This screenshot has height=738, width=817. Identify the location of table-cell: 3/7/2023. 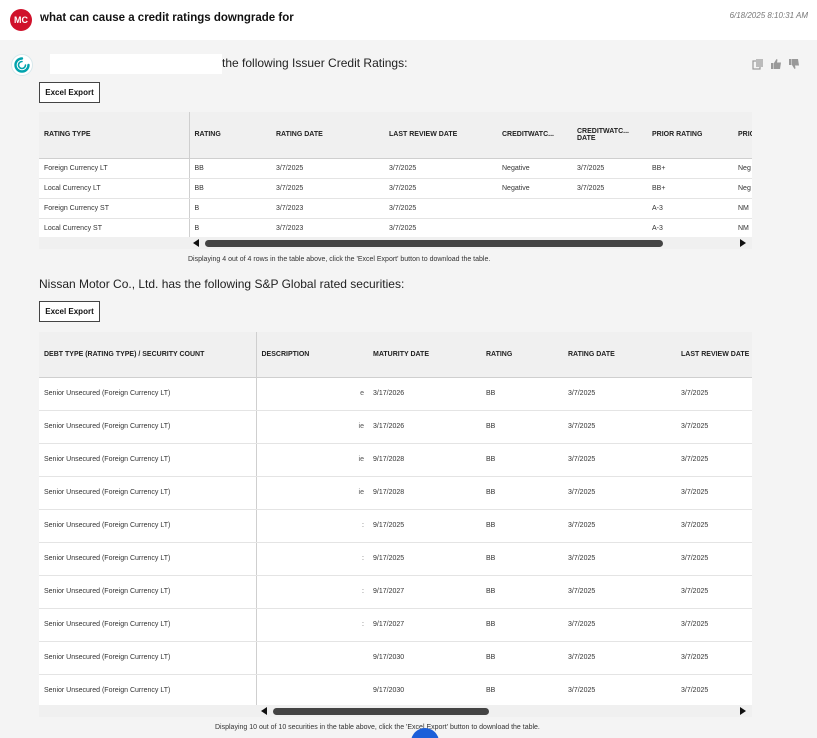
(327, 208).